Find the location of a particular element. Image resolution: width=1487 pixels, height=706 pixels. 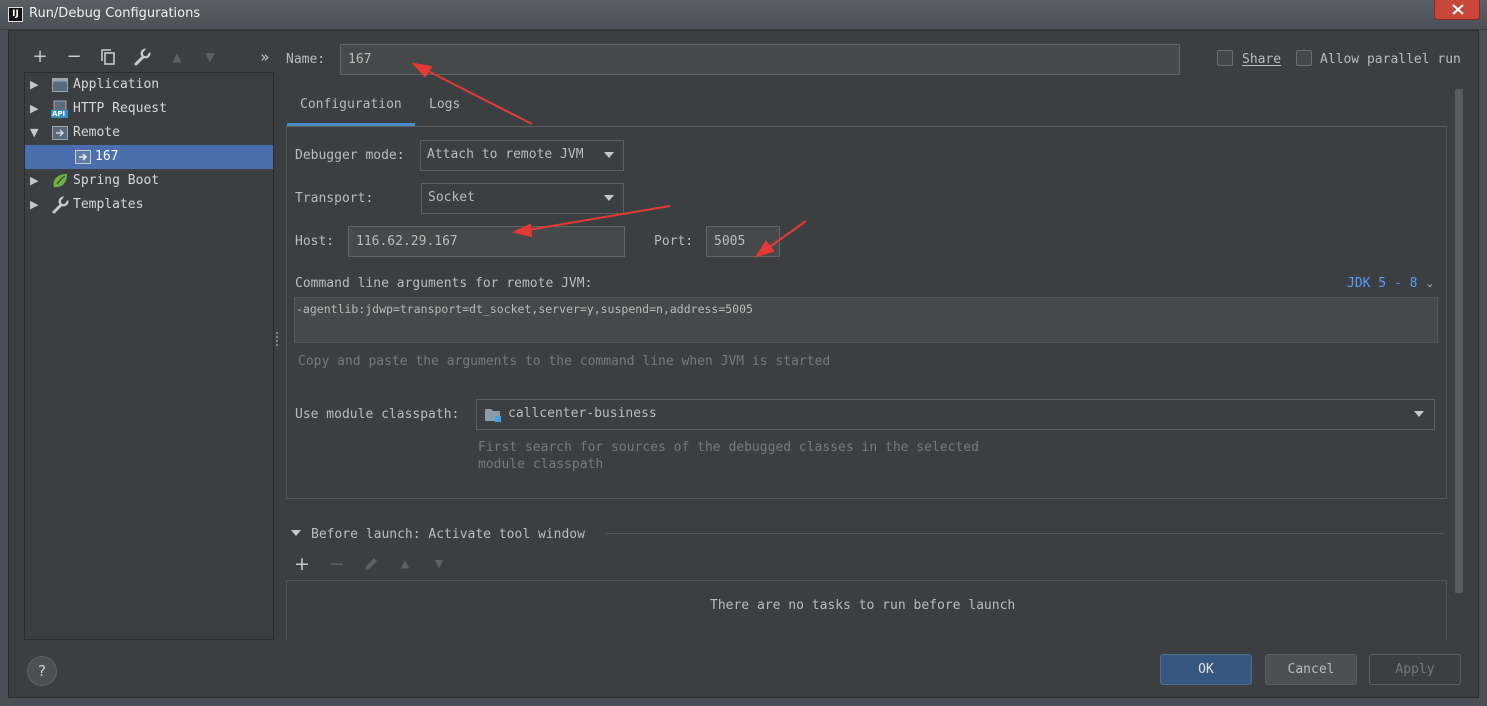

application-icon is located at coordinates (60, 85).